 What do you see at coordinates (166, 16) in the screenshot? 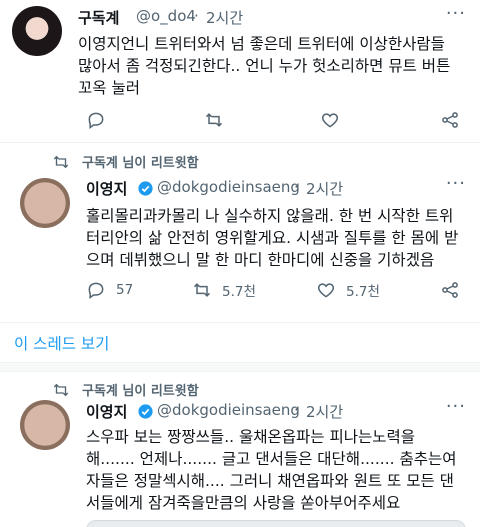
I see `author-handle: @o_do4` at bounding box center [166, 16].